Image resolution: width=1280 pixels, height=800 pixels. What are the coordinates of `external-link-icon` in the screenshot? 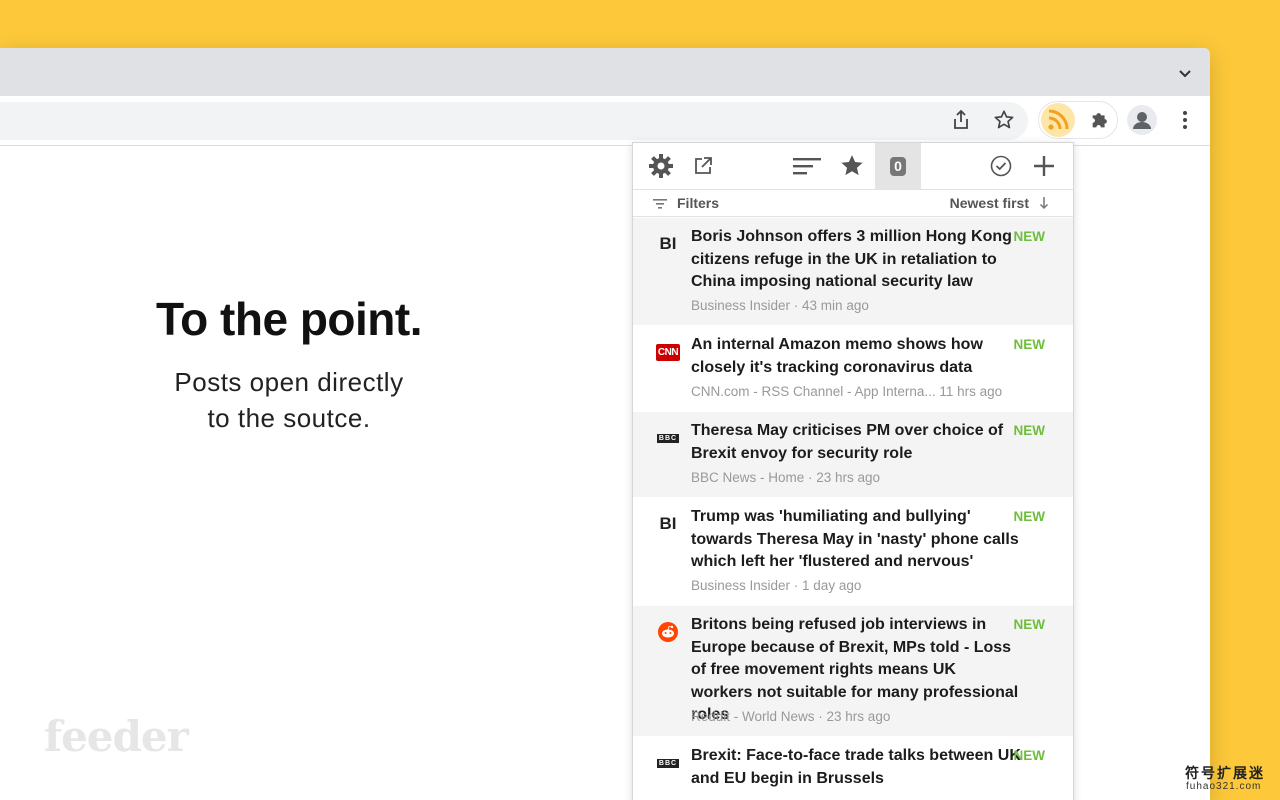 It's located at (703, 166).